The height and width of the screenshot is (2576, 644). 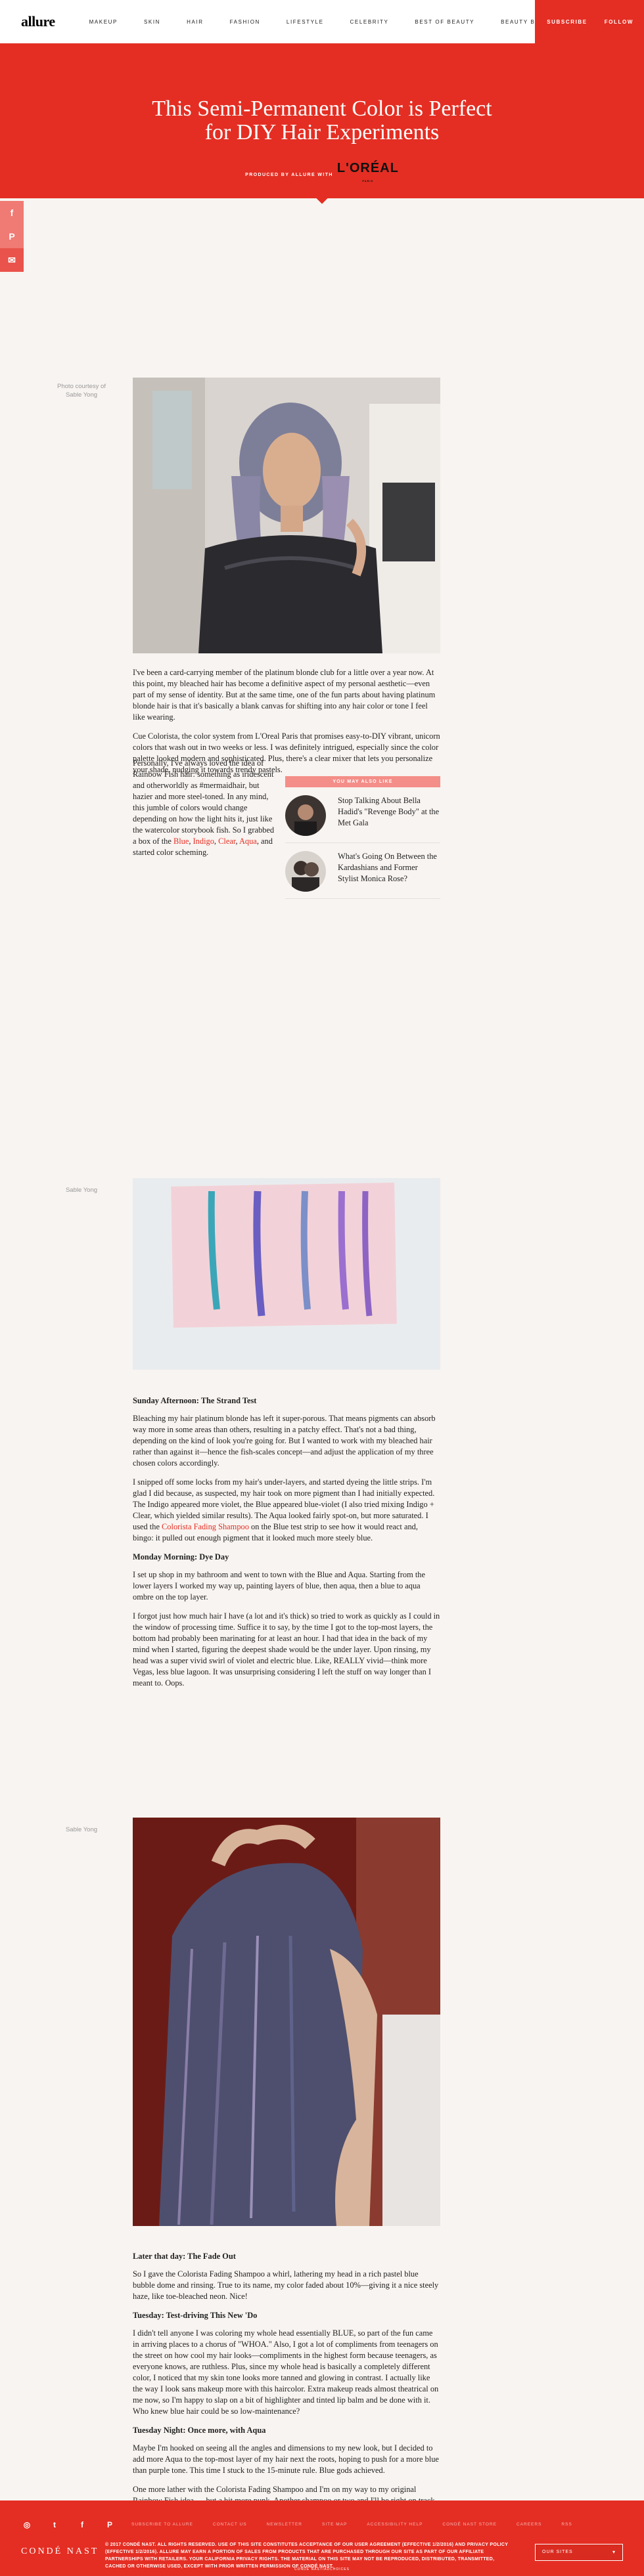 I want to click on nav-item-lifestyle: LIFESTYLE, so click(x=305, y=22).